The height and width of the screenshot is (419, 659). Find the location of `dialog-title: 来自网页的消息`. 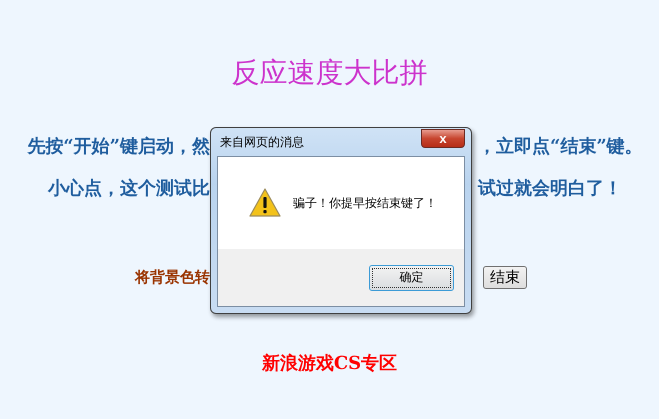

dialog-title: 来自网页的消息 is located at coordinates (262, 142).